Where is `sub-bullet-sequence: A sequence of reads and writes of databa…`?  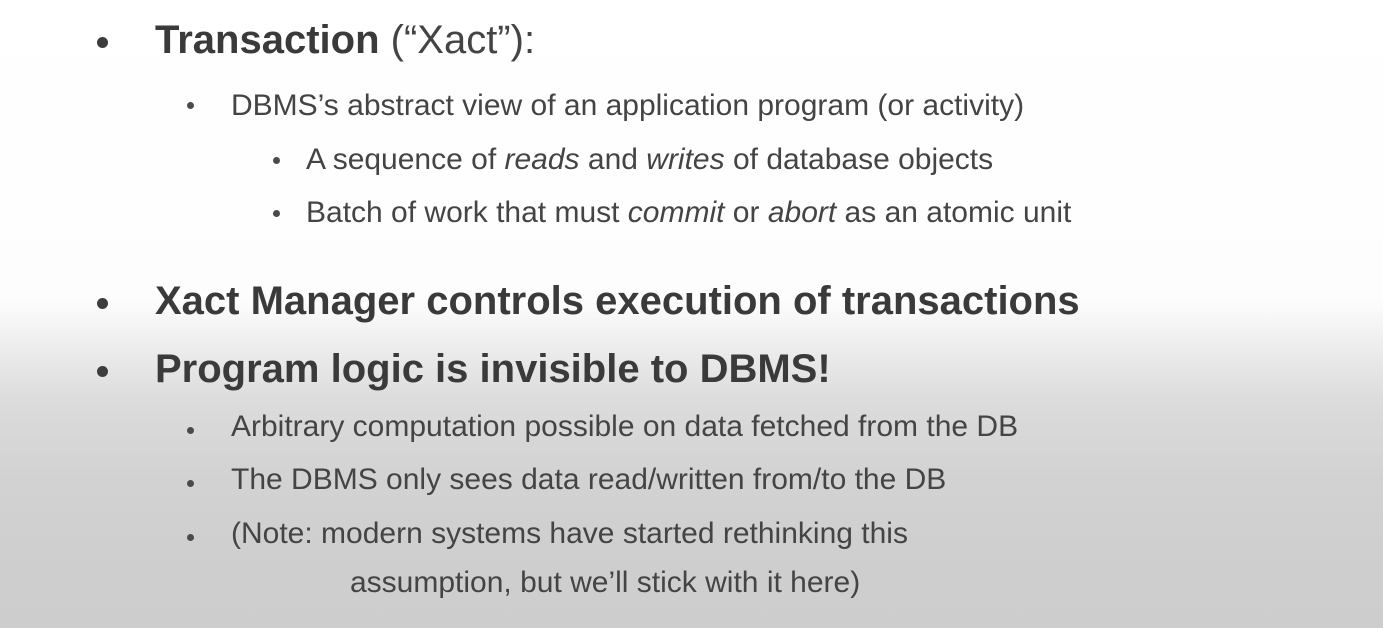
sub-bullet-sequence: A sequence of reads and writes of databa… is located at coordinates (649, 160).